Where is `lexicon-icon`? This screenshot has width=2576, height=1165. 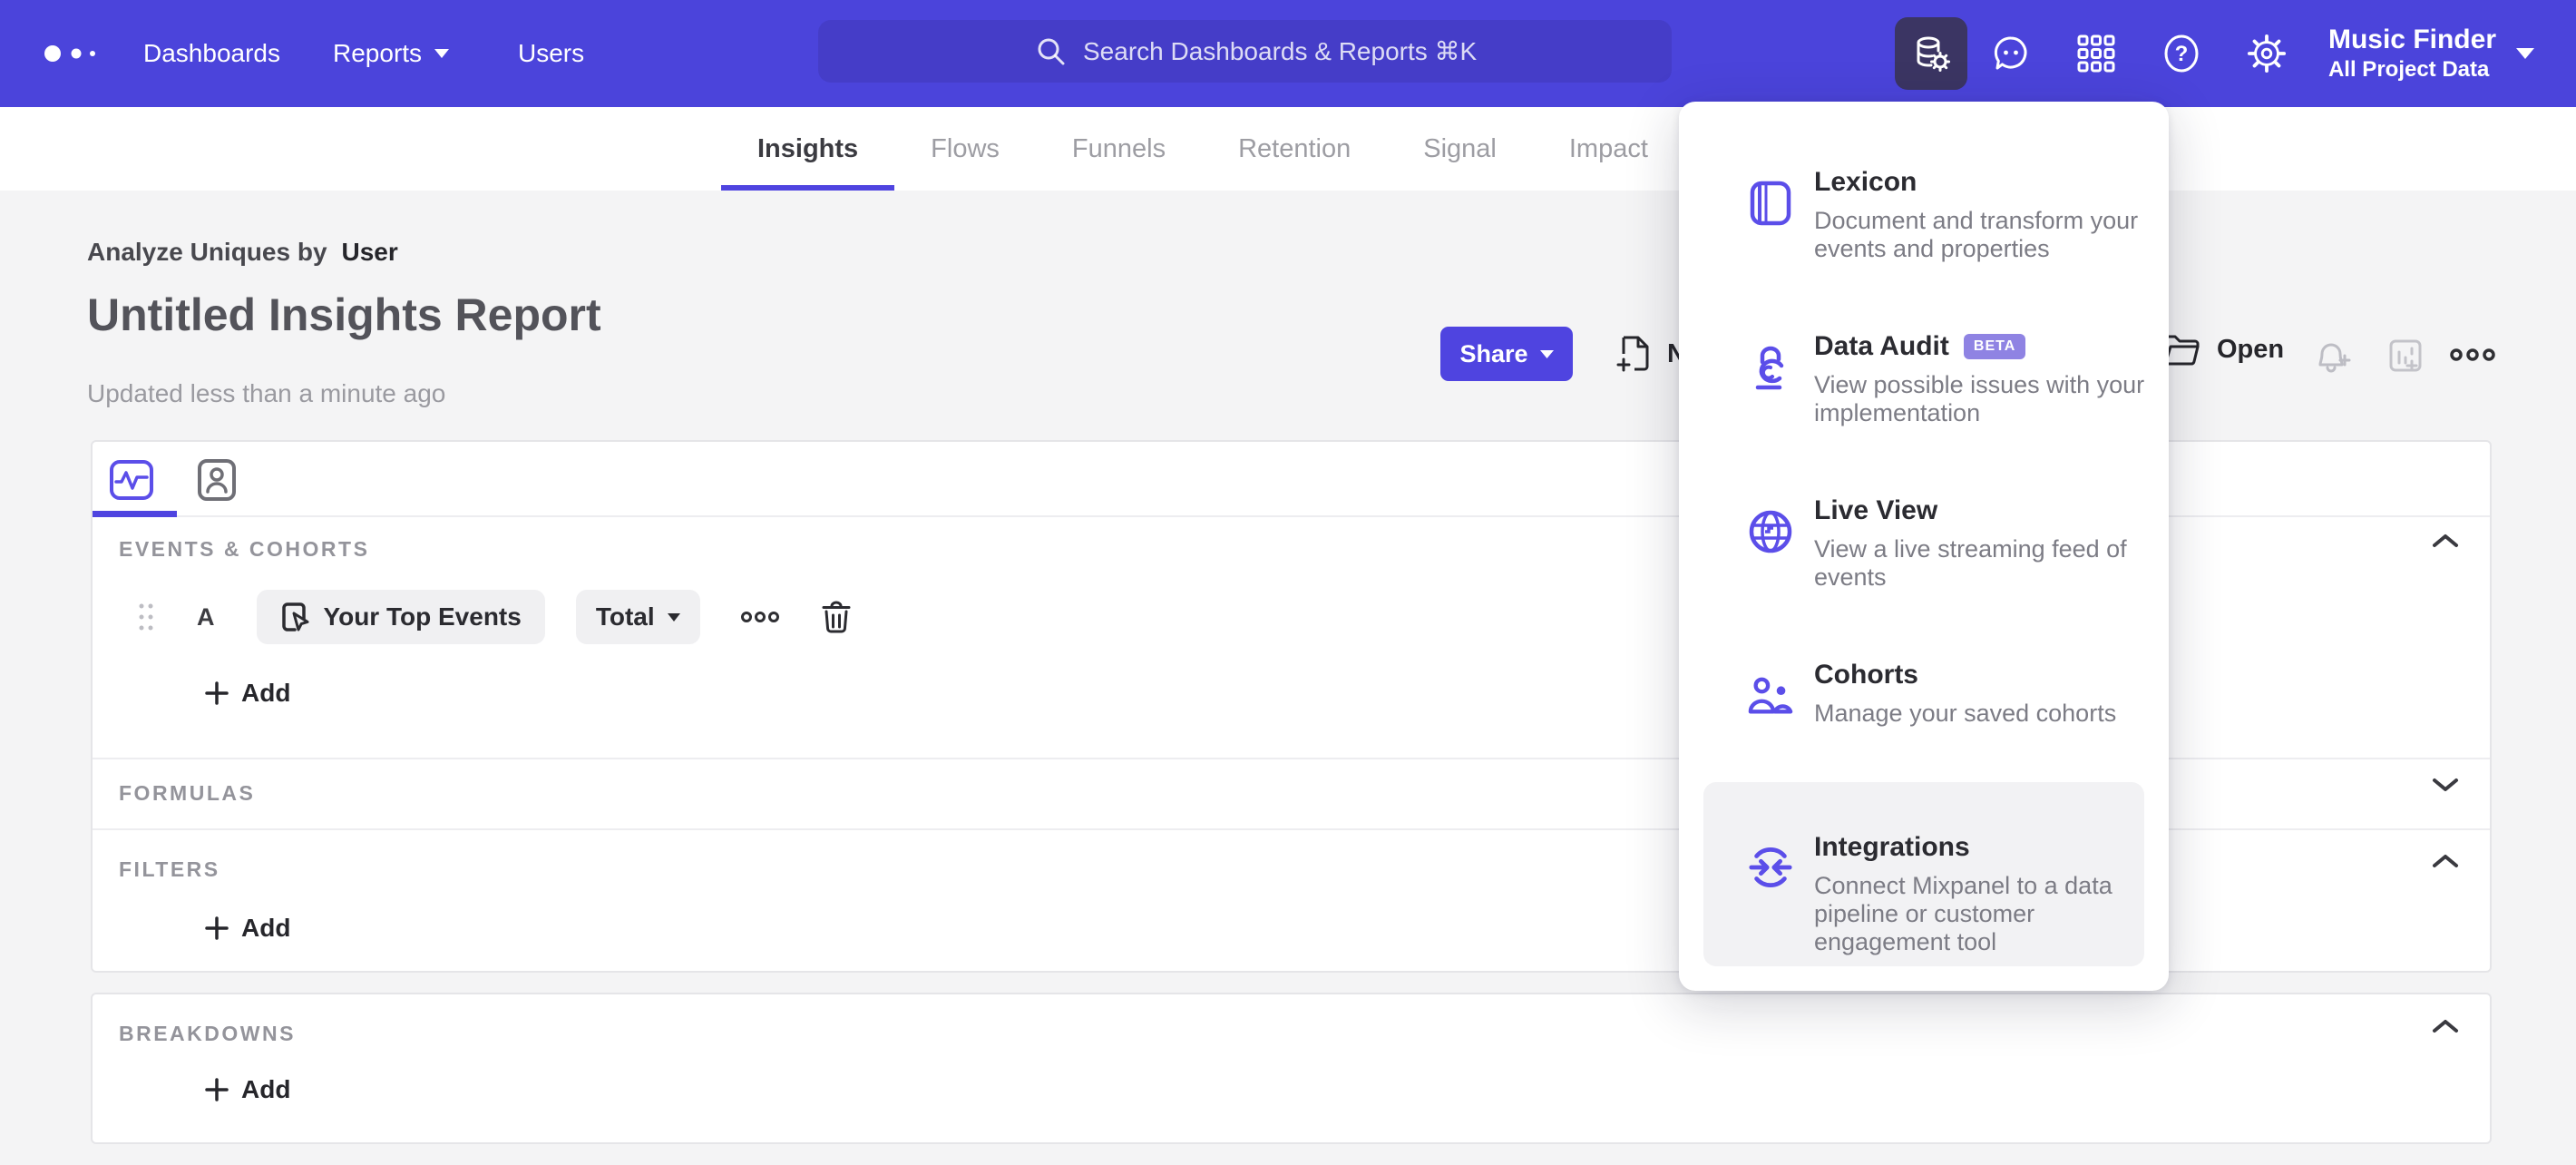 lexicon-icon is located at coordinates (1770, 203).